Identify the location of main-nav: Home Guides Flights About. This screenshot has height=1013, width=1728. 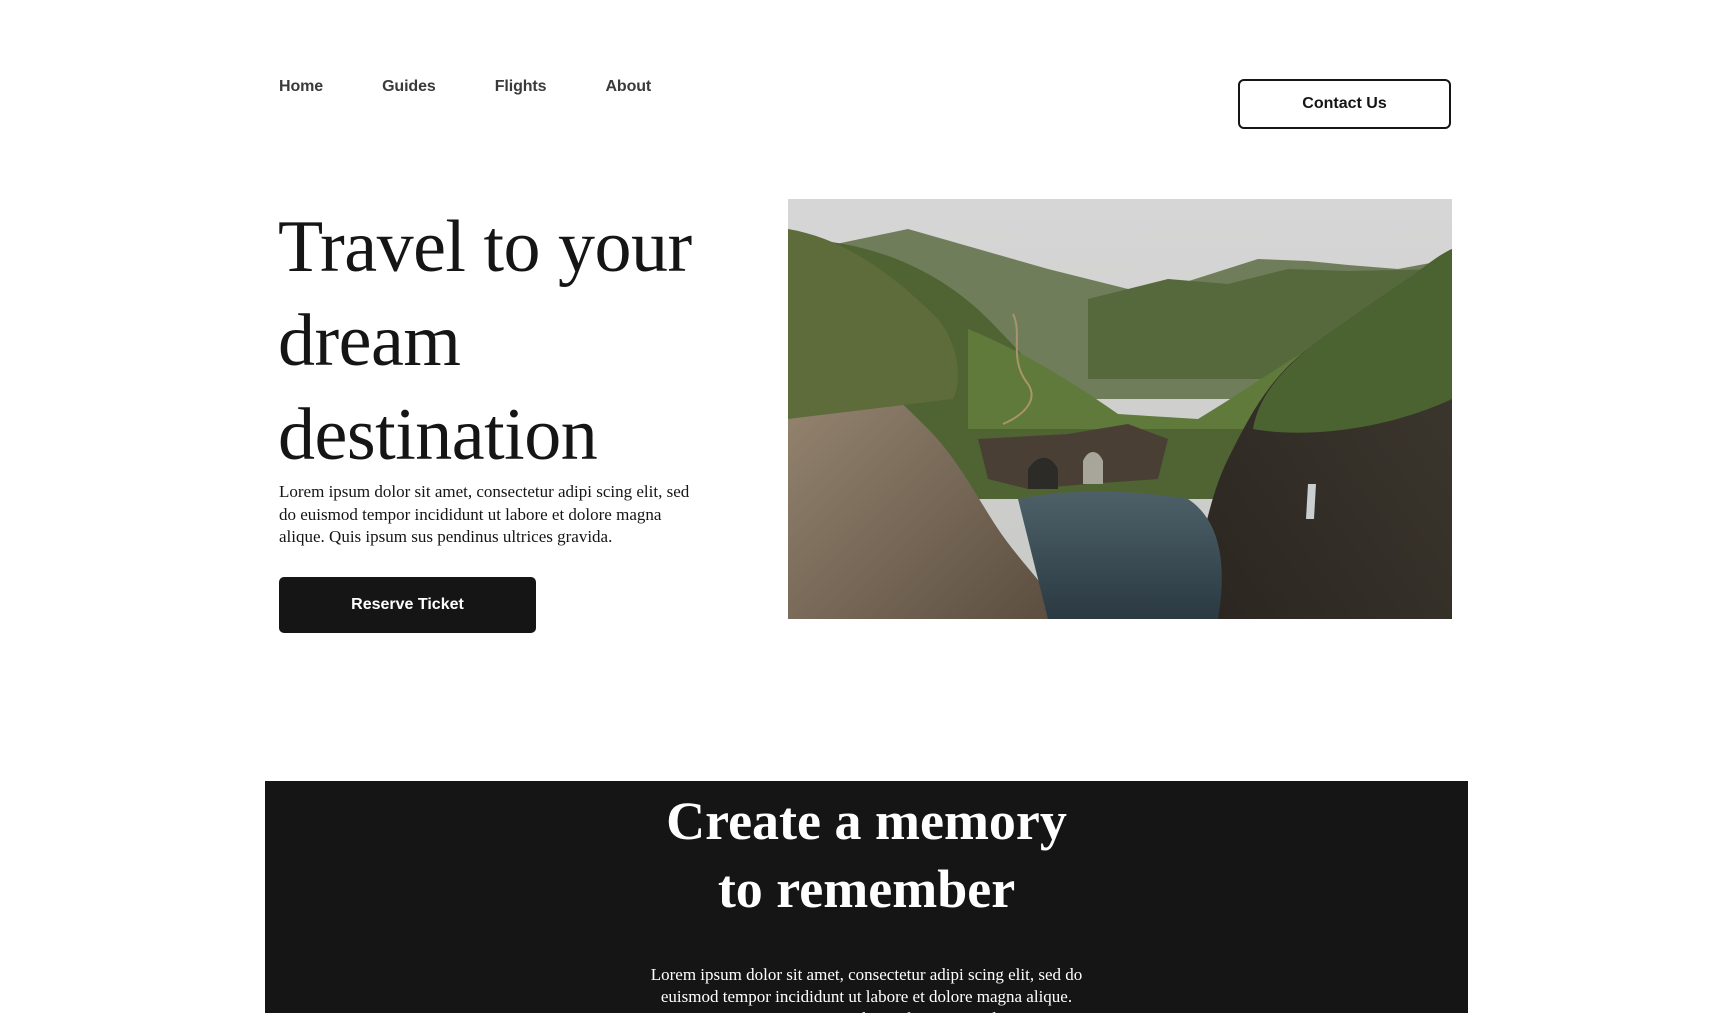
(465, 87).